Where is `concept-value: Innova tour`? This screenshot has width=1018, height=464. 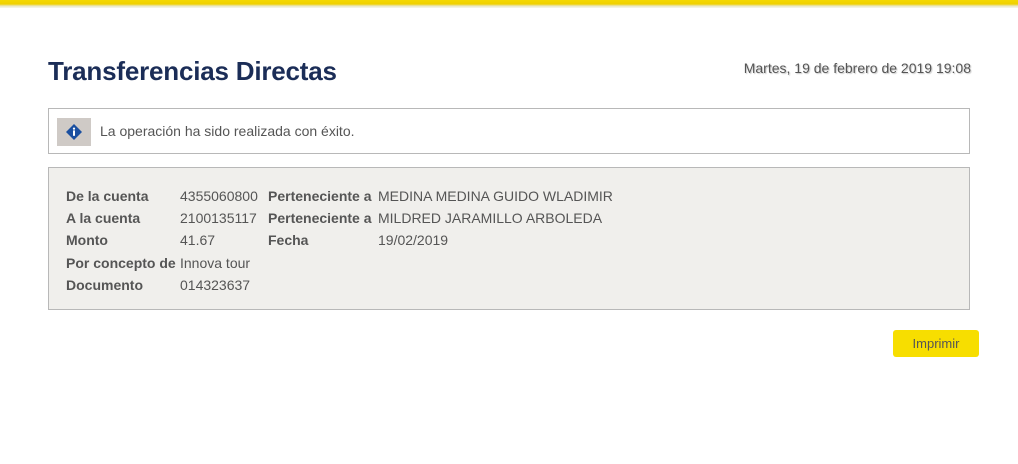 concept-value: Innova tour is located at coordinates (215, 263).